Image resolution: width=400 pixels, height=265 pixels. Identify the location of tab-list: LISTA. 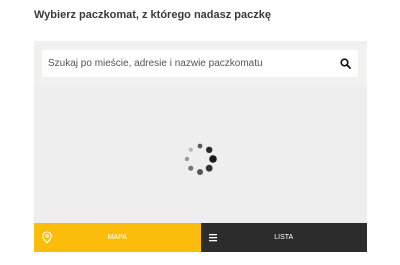
(283, 237).